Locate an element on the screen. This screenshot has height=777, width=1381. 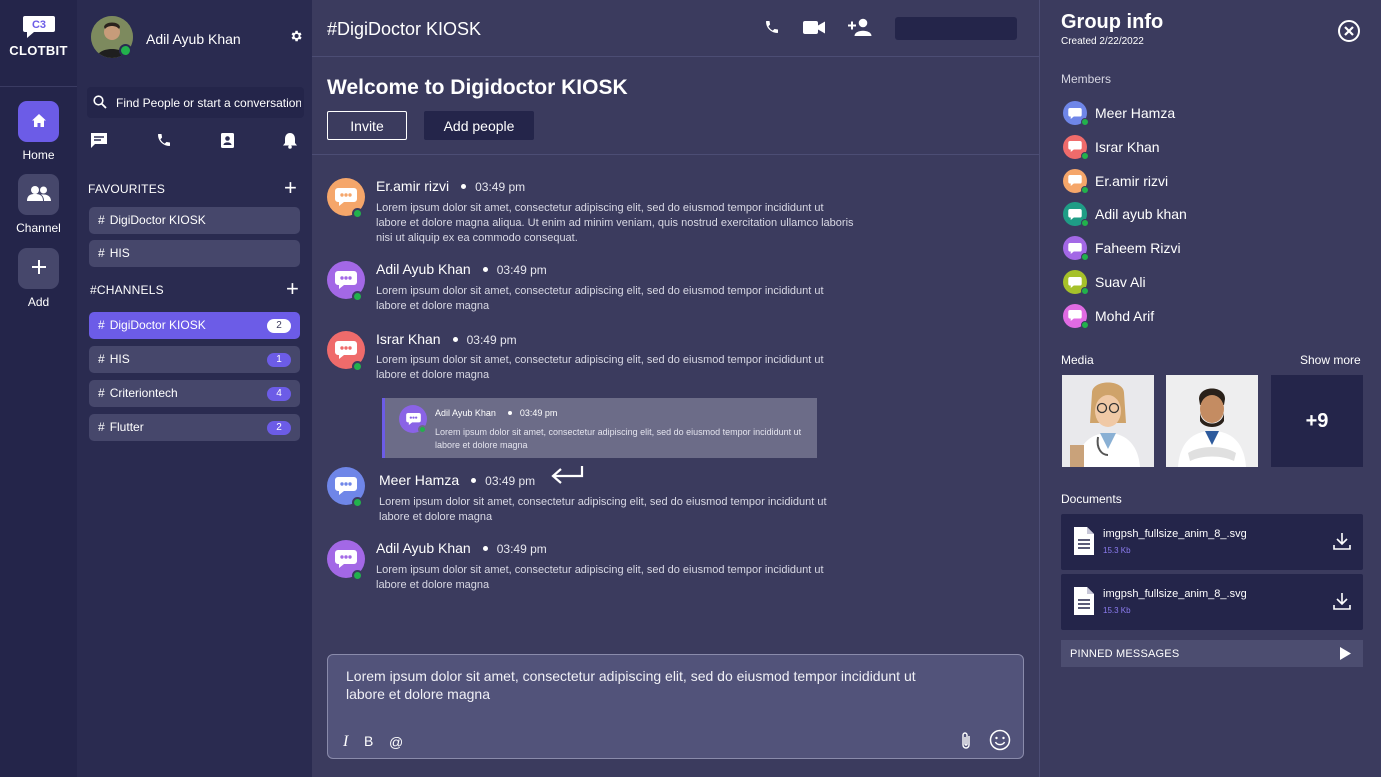
message-header: Meer Hamza 03:49 pm is located at coordinates (457, 480).